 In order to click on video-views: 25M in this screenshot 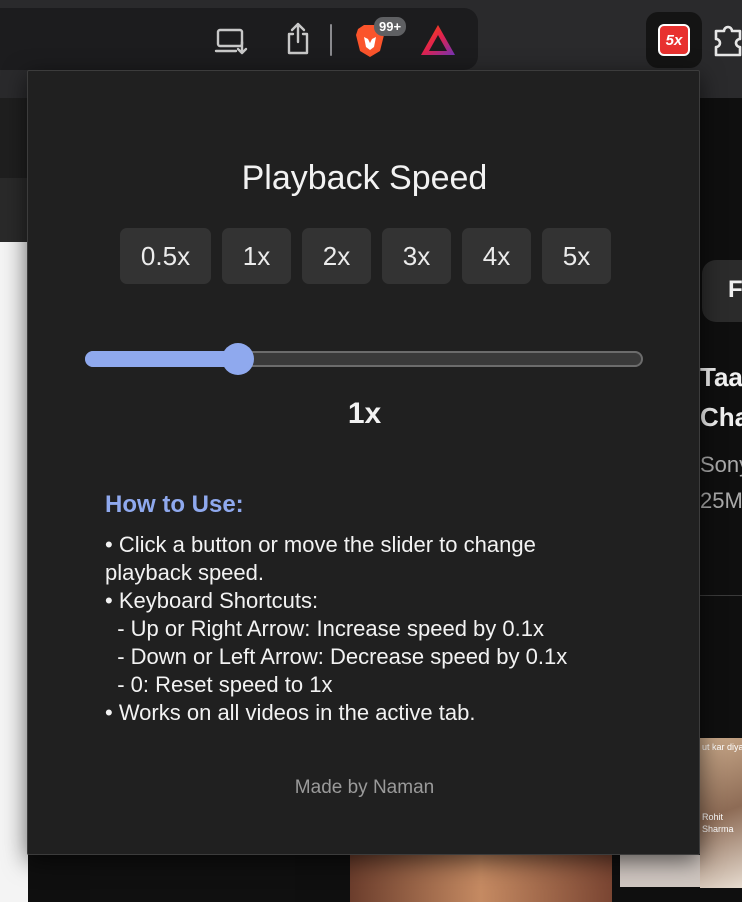, I will do `click(721, 500)`.